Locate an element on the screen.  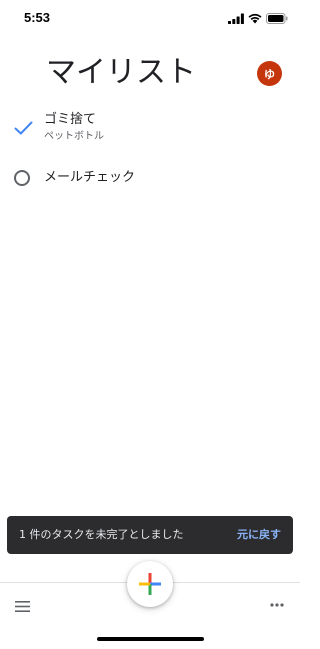
plus-icon is located at coordinates (150, 584).